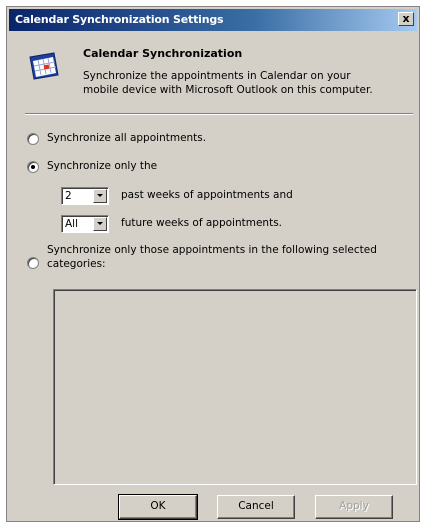 The width and height of the screenshot is (422, 528). What do you see at coordinates (158, 507) in the screenshot?
I see `ok-button: OK` at bounding box center [158, 507].